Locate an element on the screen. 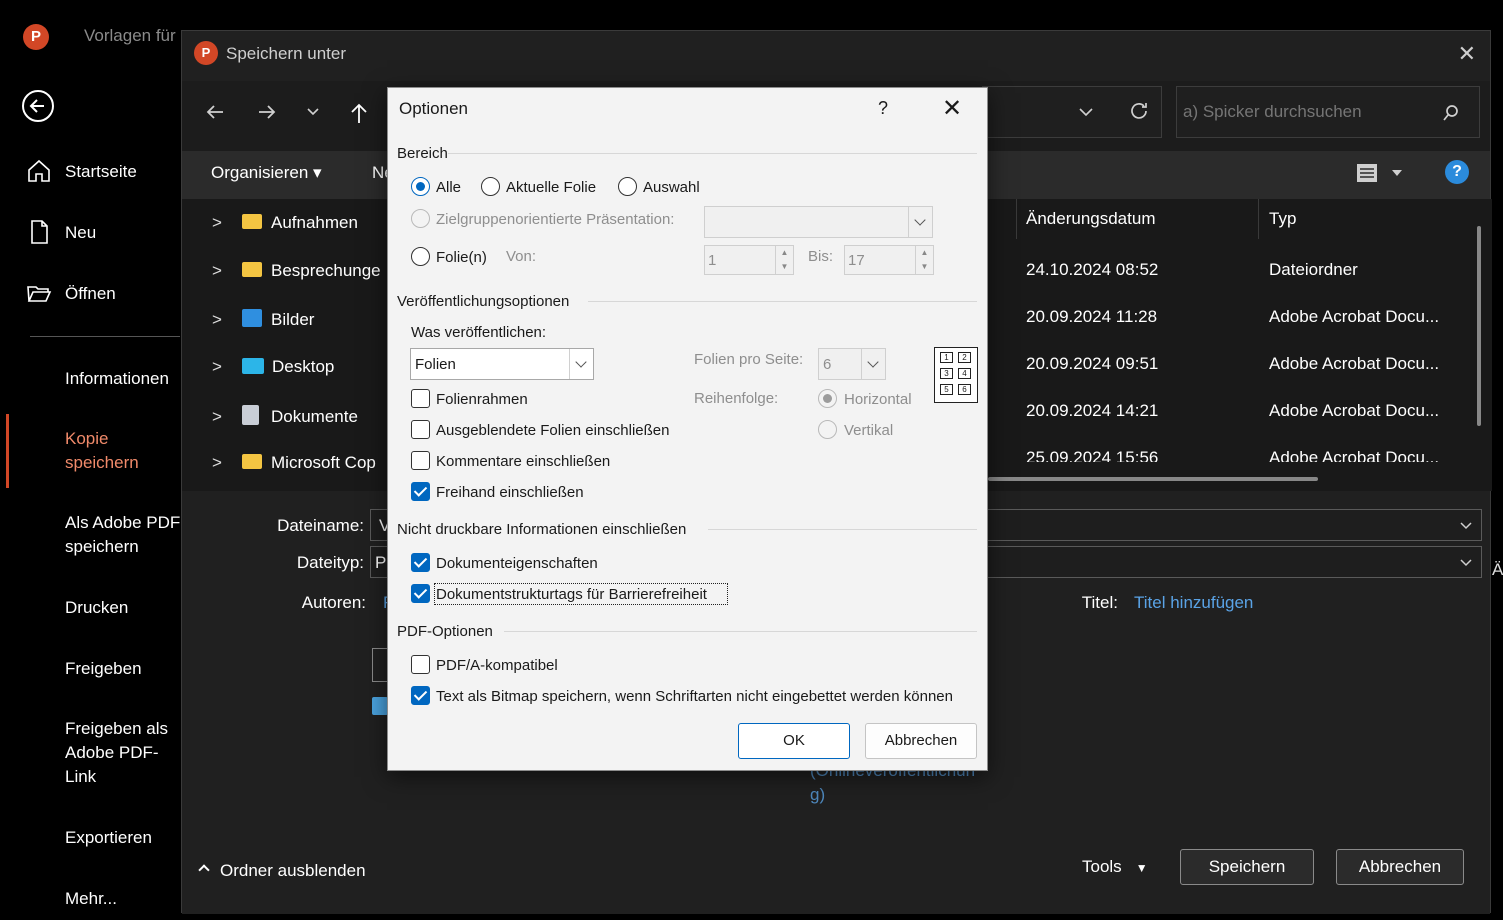 This screenshot has width=1503, height=920. to-spinner: 17 ▲ ▼ is located at coordinates (889, 260).